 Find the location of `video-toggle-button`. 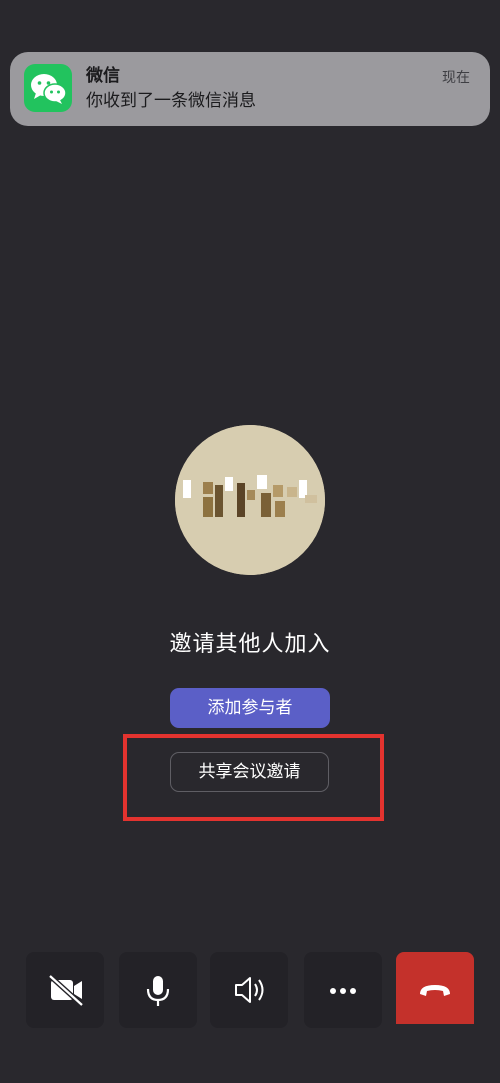

video-toggle-button is located at coordinates (65, 990).